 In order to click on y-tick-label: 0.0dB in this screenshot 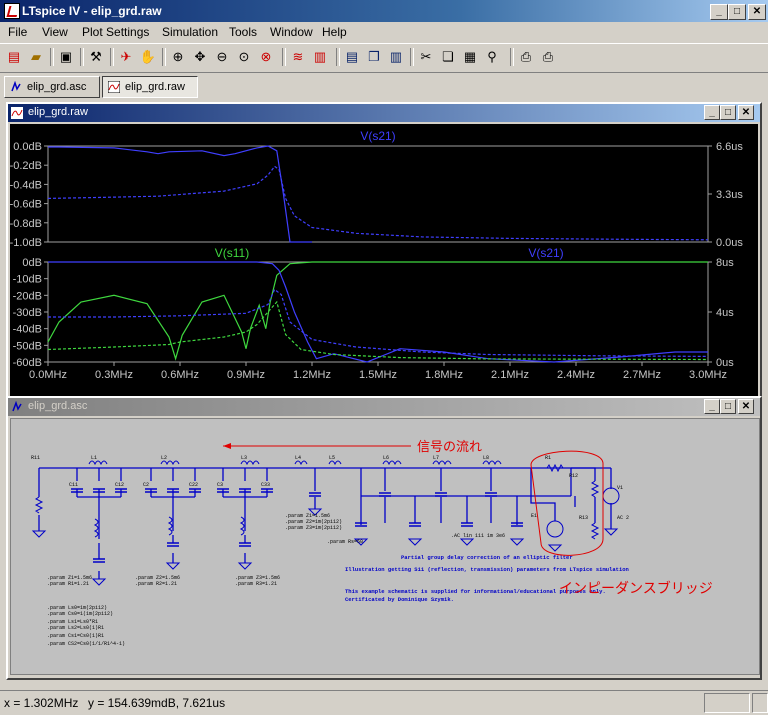, I will do `click(27, 147)`.